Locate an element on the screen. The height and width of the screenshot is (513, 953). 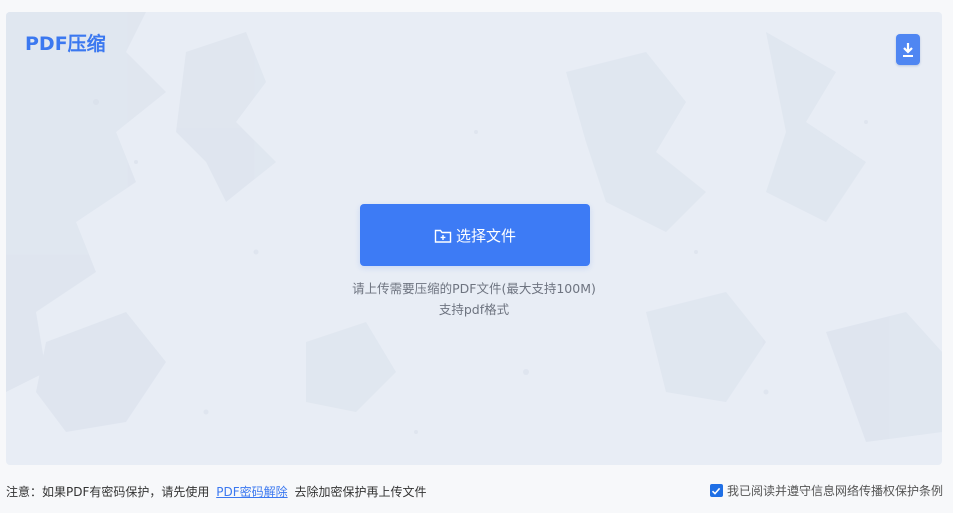
password-notice: 注意：如果PDF有密码保护，请先使用 PDF密码解除 去除加密保护再上传文件 is located at coordinates (216, 491).